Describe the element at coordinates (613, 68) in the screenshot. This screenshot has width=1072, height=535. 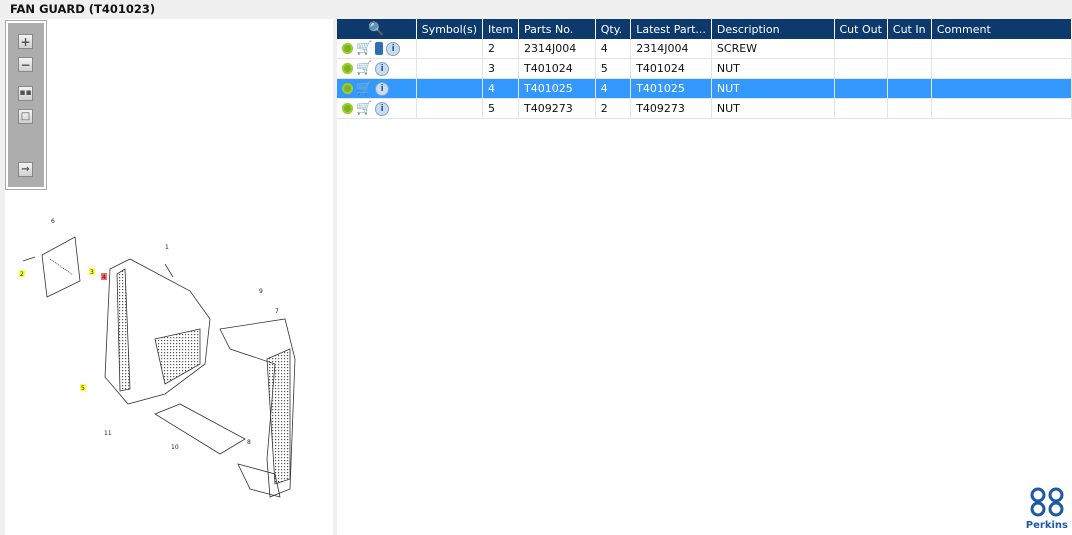
I see `cell-qty: 5` at that location.